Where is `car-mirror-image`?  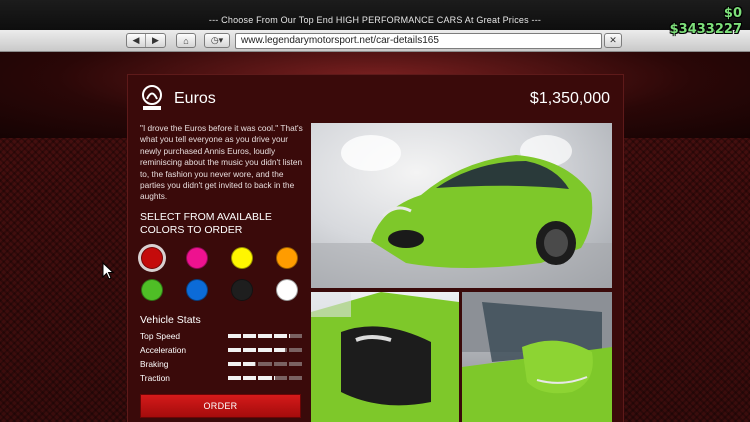
car-mirror-image is located at coordinates (537, 357).